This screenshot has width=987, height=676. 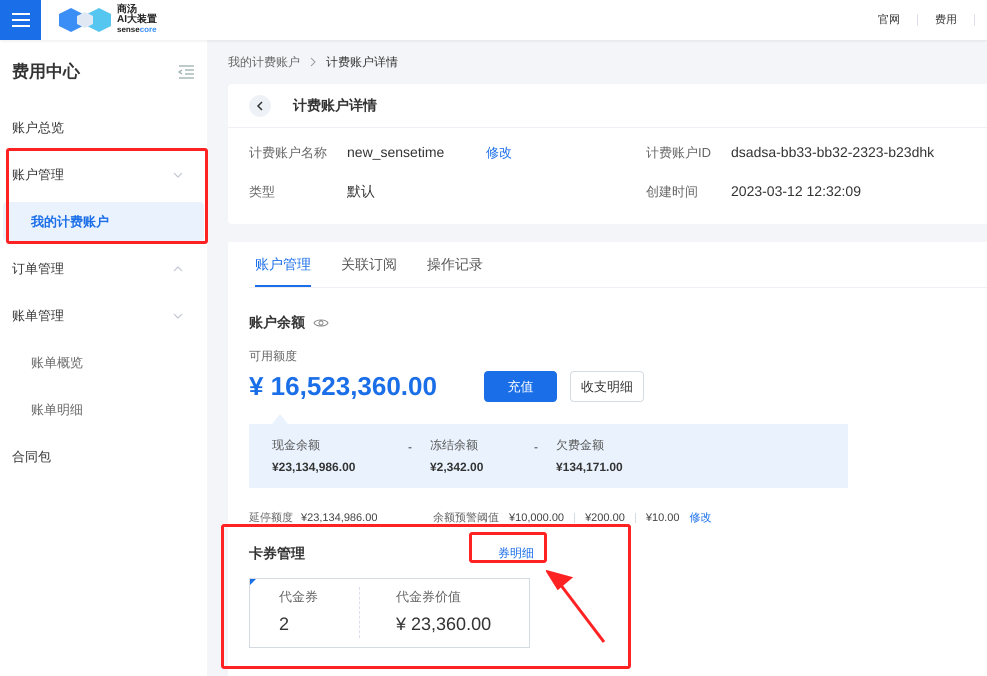 I want to click on field-value: 默认, so click(x=361, y=191).